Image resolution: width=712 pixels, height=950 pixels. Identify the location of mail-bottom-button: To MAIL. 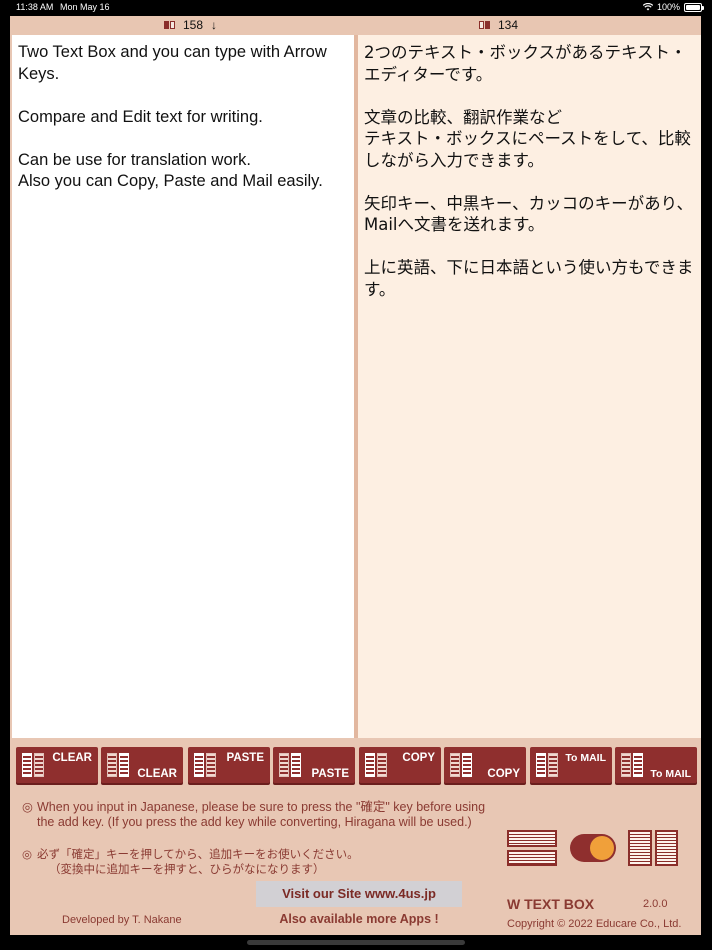
(656, 765).